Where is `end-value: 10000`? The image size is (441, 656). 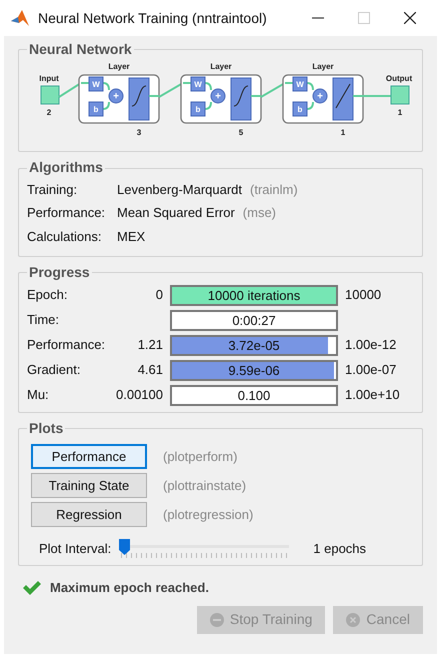
end-value: 10000 is located at coordinates (363, 295).